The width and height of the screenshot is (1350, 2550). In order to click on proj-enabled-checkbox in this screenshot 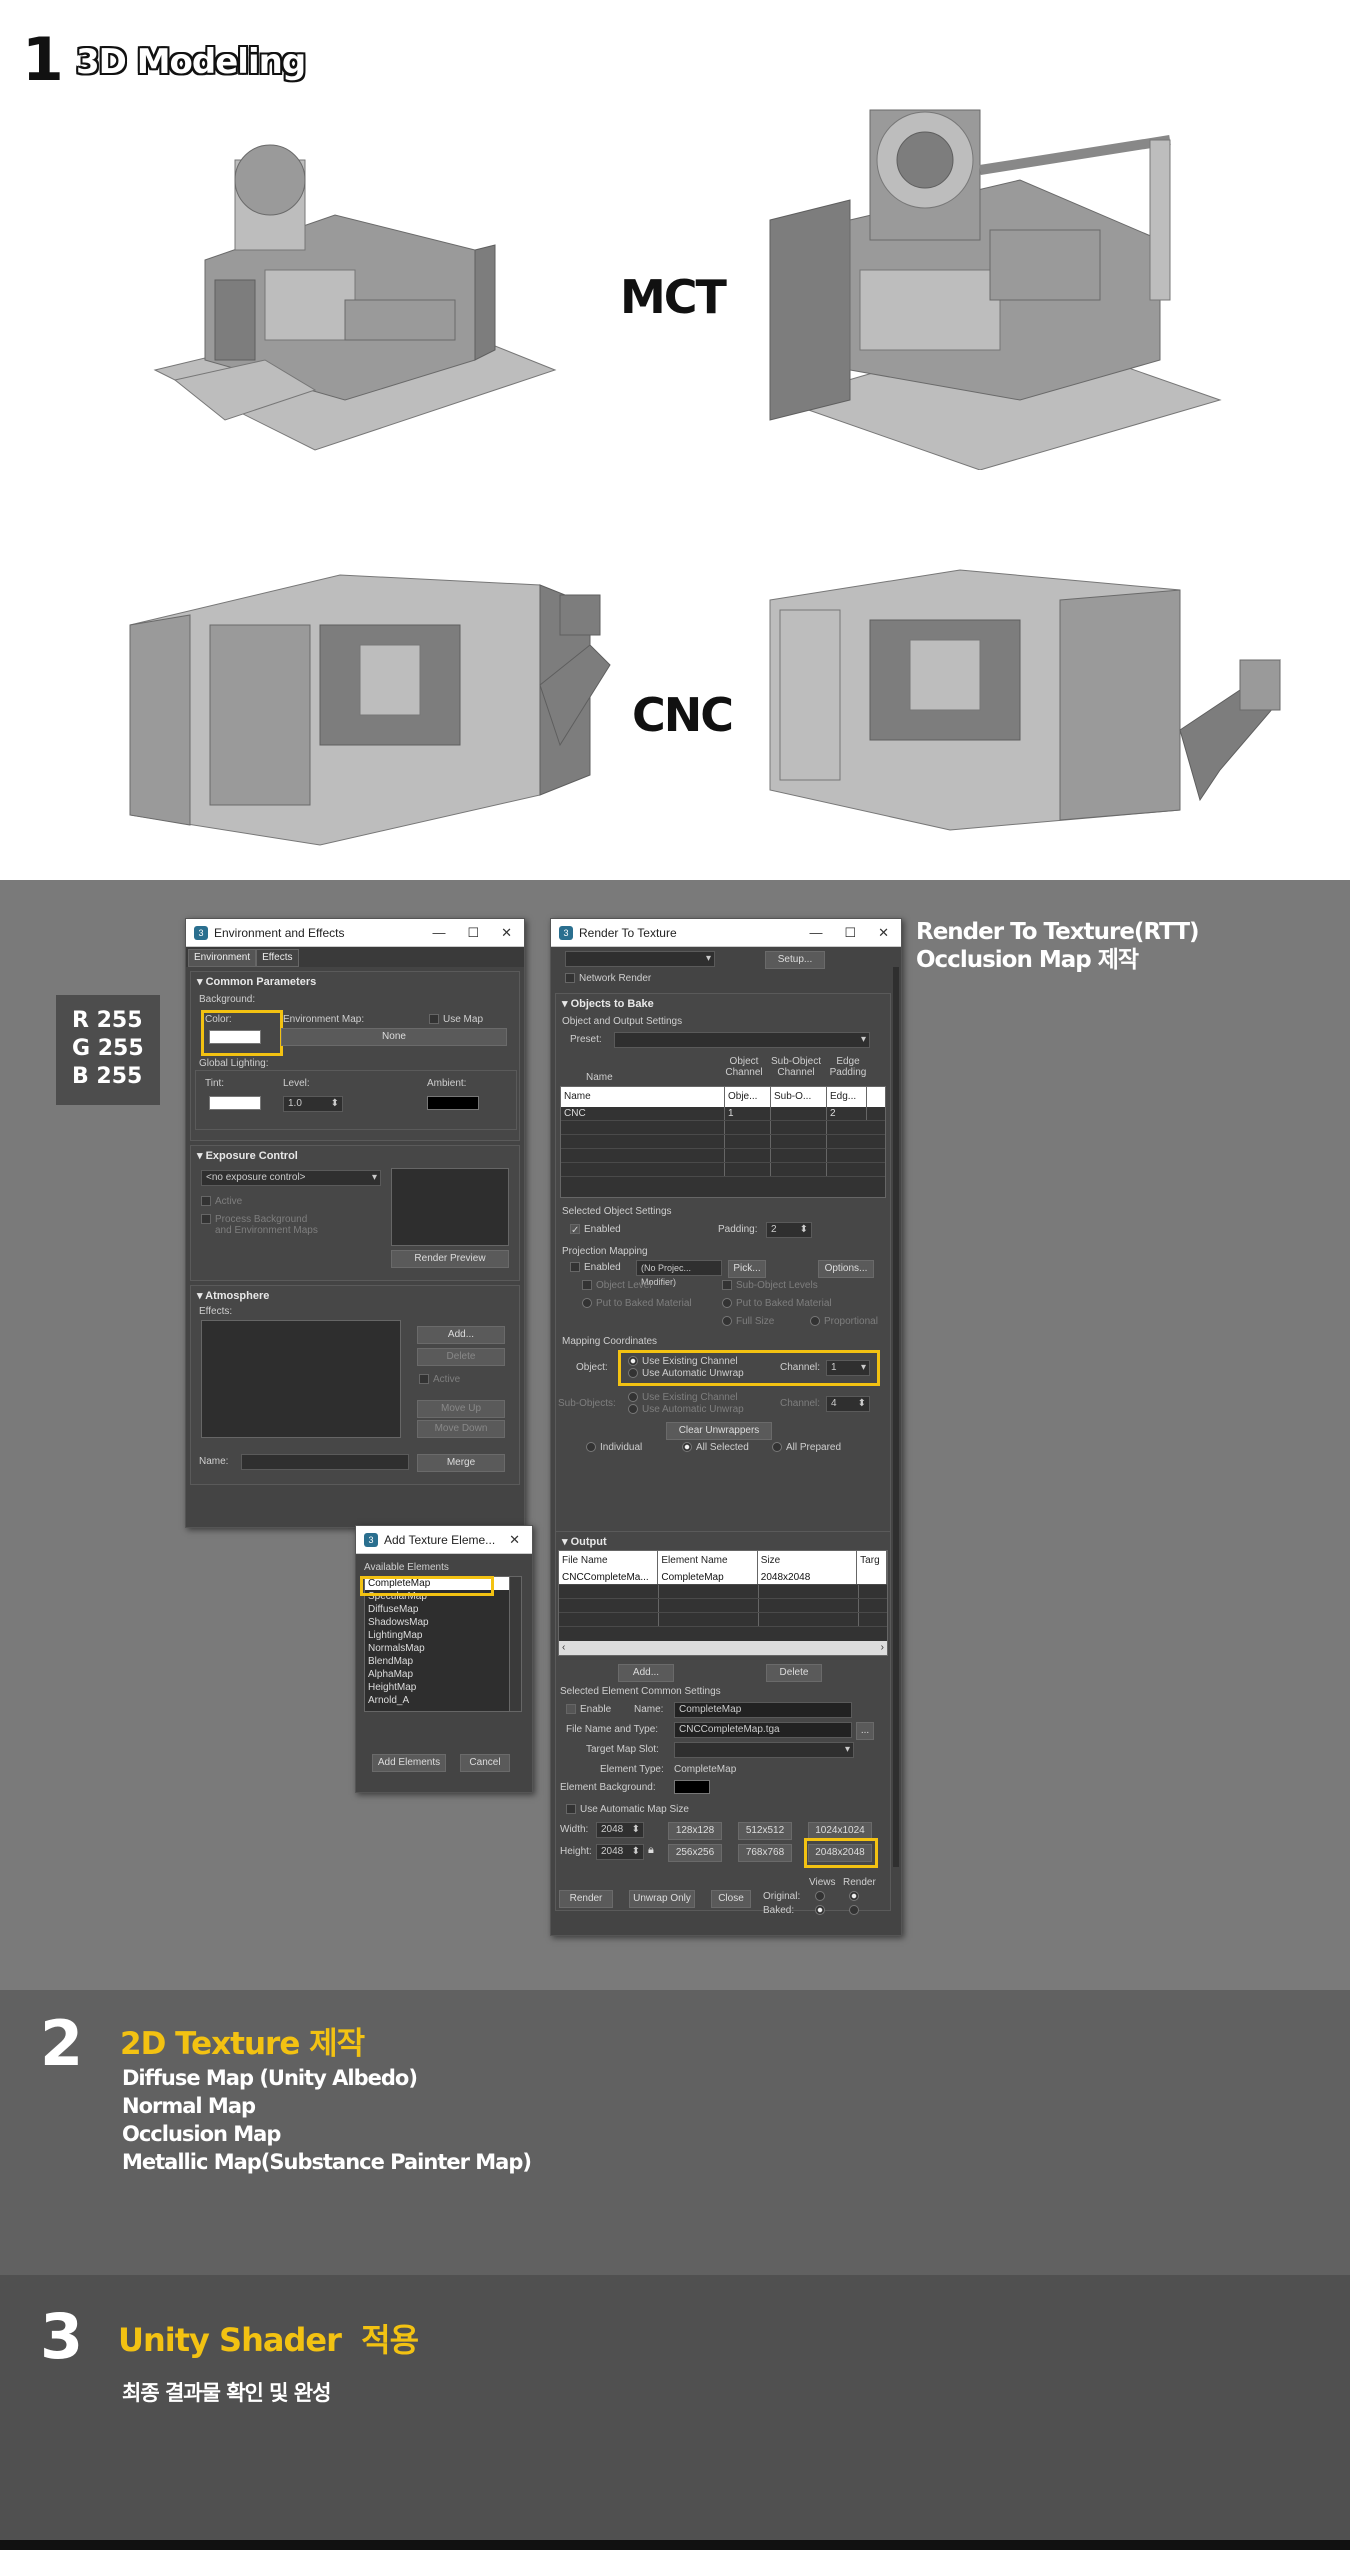, I will do `click(575, 1267)`.